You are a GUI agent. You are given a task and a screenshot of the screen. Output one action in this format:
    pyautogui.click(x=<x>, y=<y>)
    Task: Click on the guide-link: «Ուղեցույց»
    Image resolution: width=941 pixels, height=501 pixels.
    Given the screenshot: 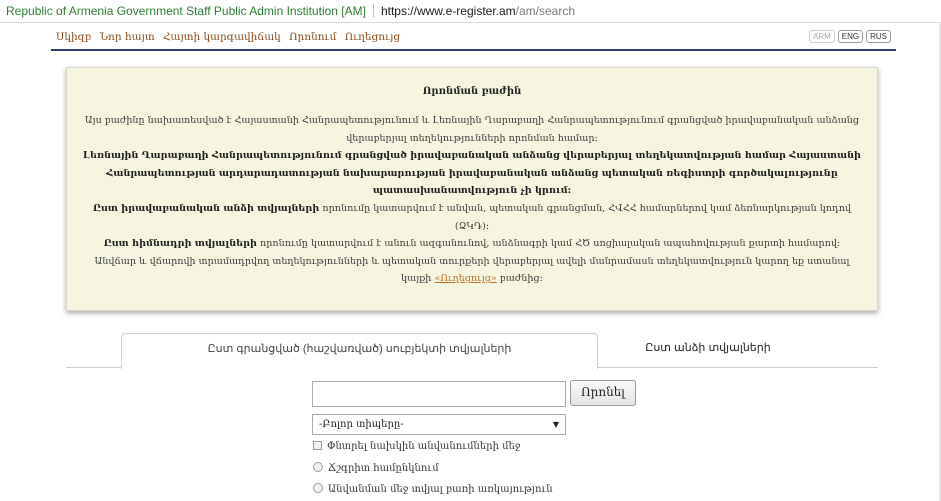 What is the action you would take?
    pyautogui.click(x=465, y=278)
    